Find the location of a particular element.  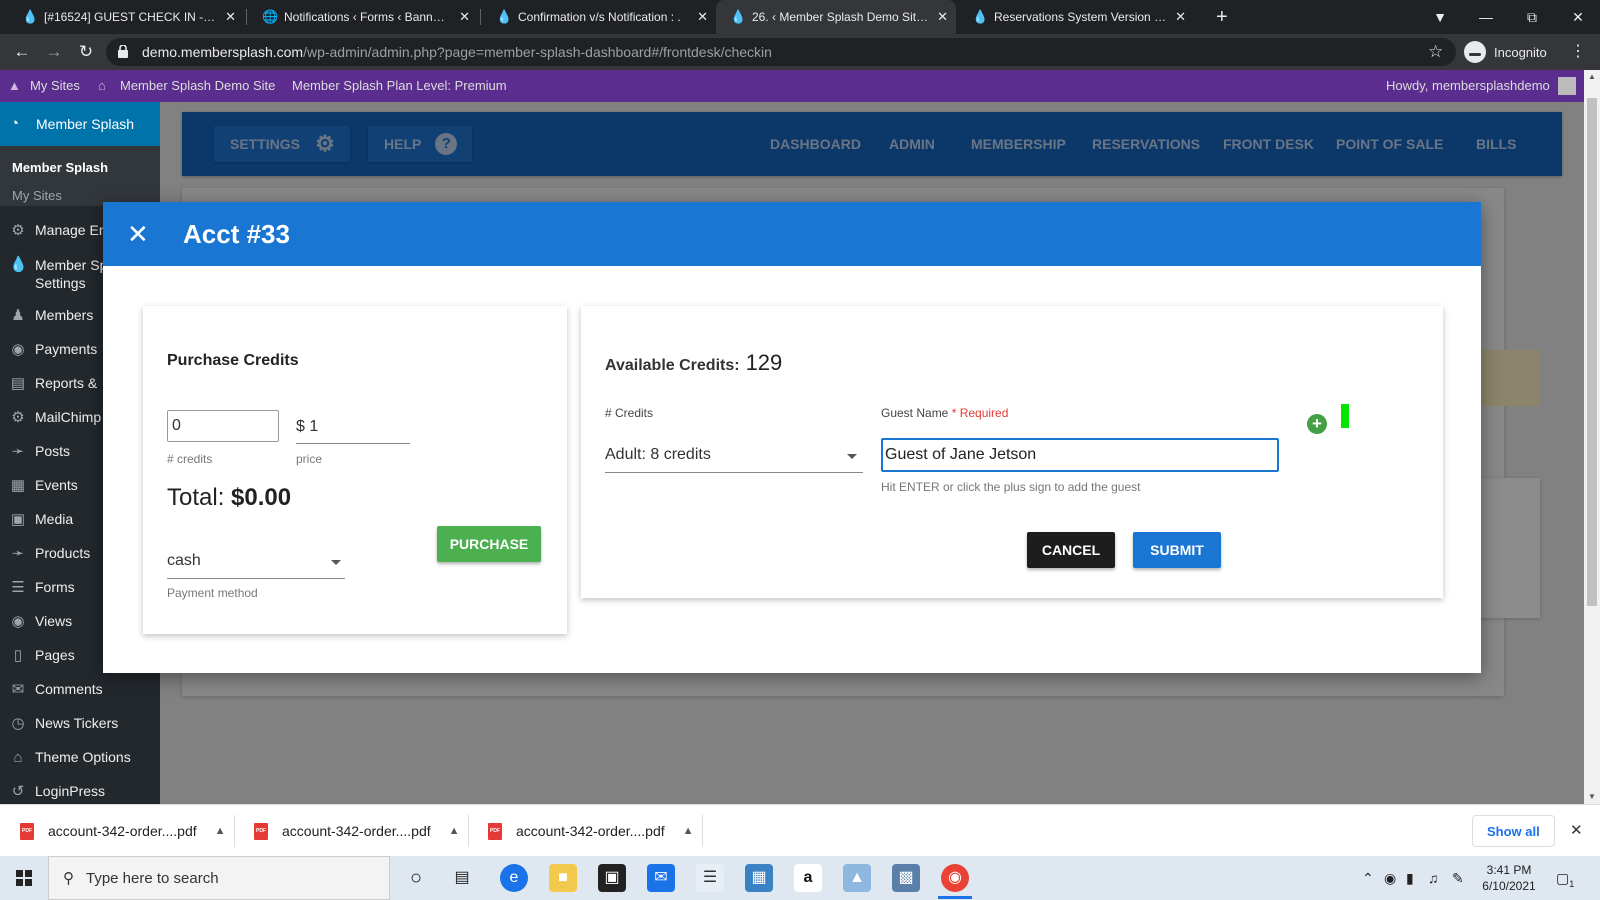

calculator-icon: ▦ is located at coordinates (759, 878).